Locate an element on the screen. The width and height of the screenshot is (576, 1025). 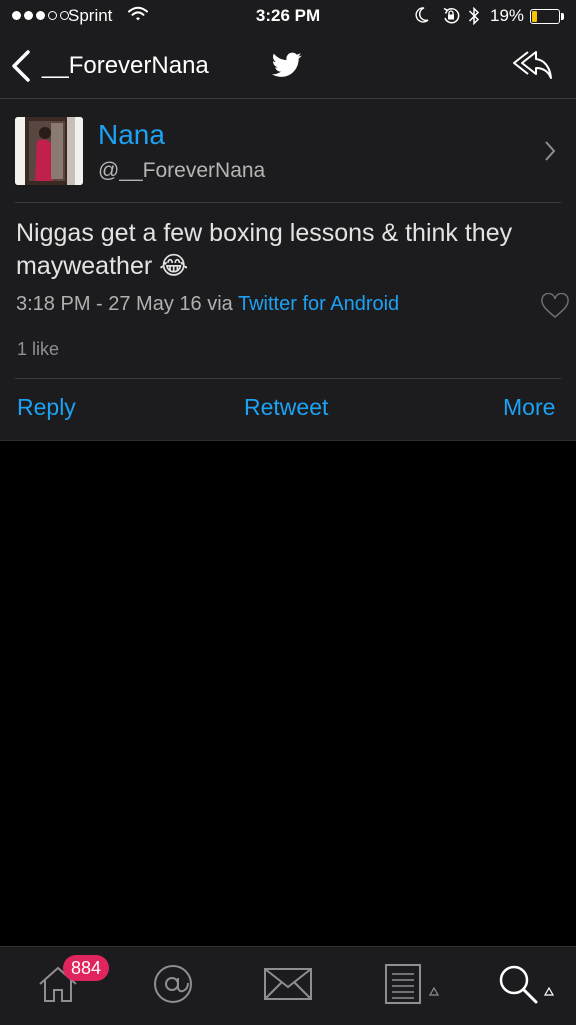
at-mention-icon is located at coordinates (173, 986).